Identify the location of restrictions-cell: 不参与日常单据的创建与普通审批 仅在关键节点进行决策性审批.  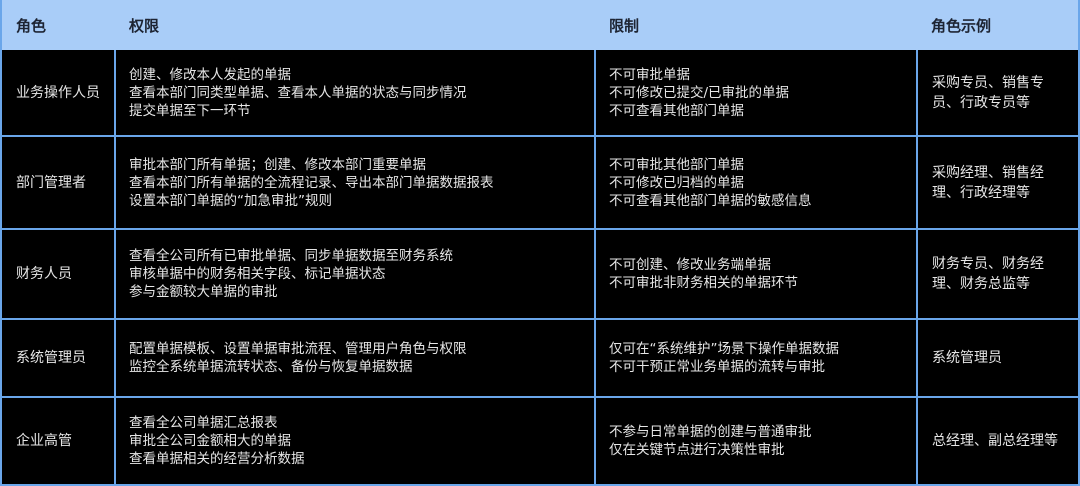
(756, 440).